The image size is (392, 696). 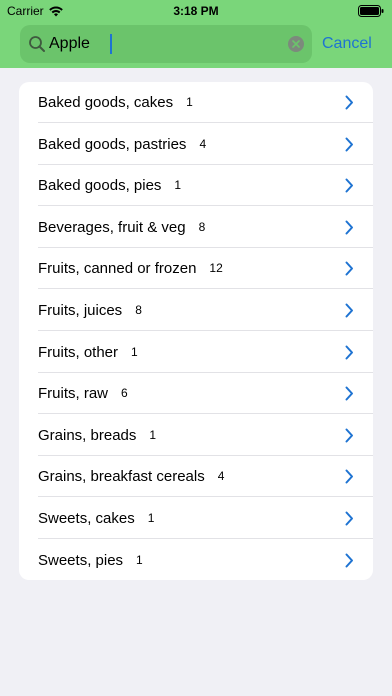 I want to click on list-item: Baked goods, pies 1, so click(x=196, y=186).